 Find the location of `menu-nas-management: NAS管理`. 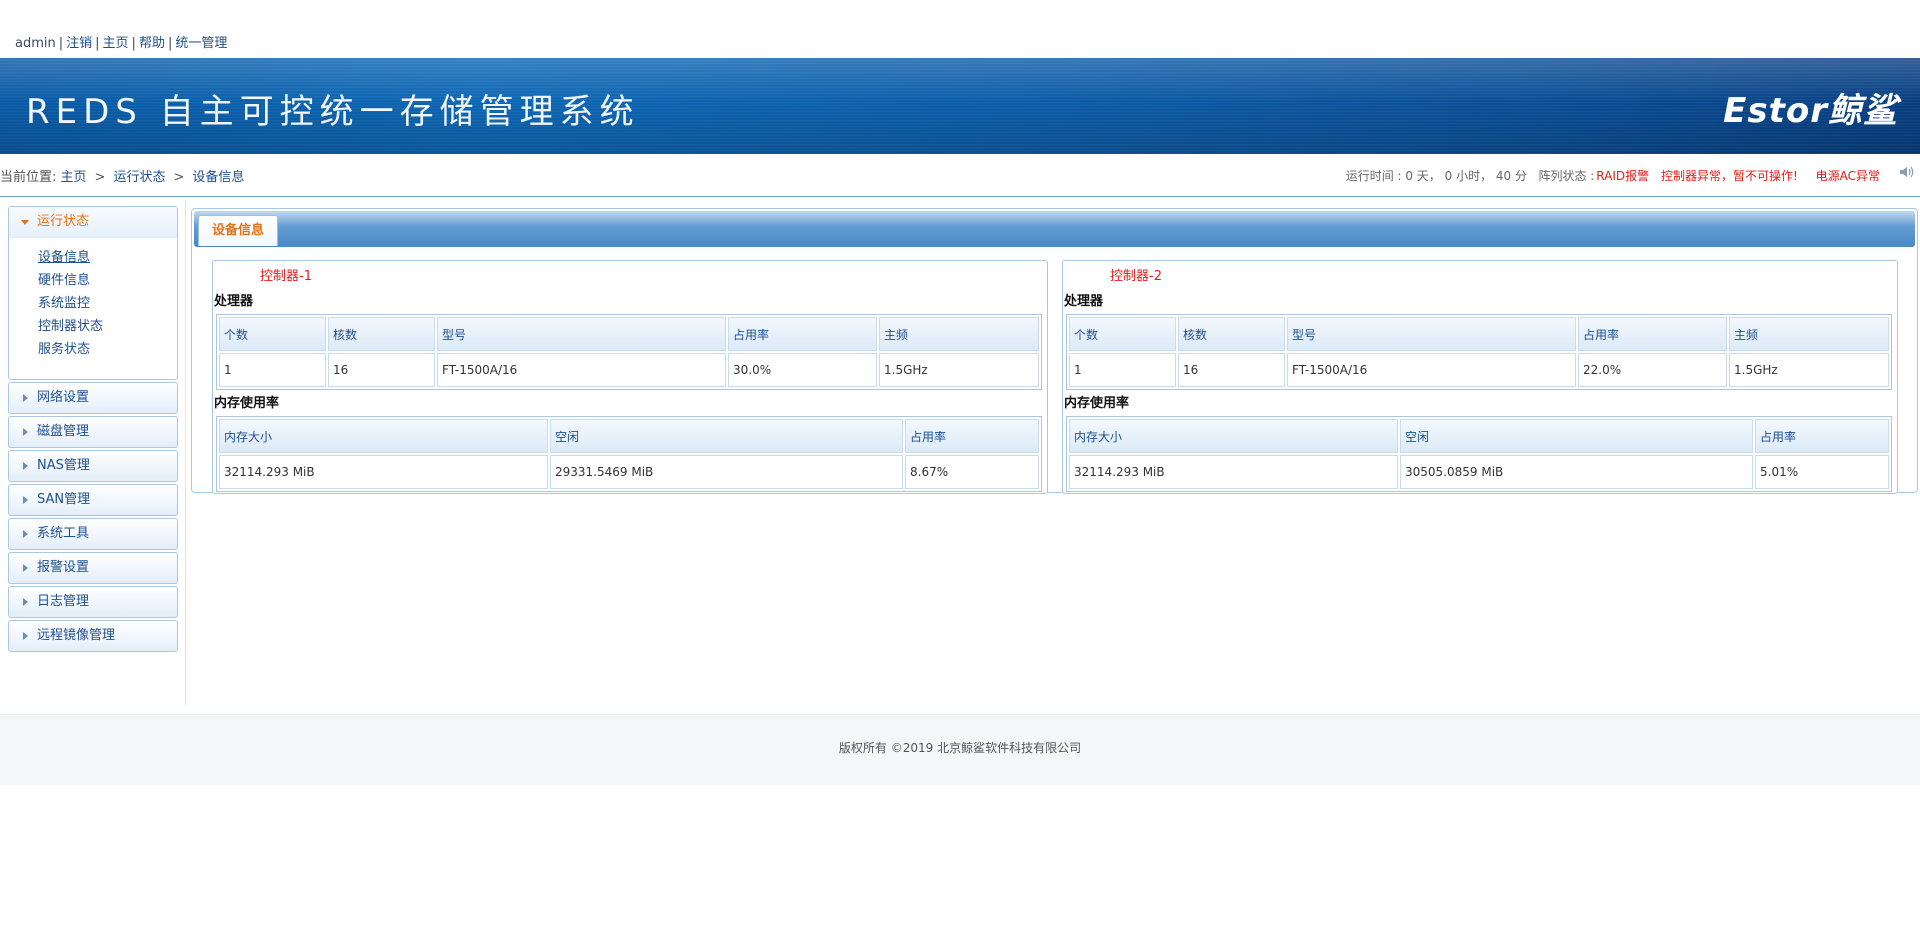

menu-nas-management: NAS管理 is located at coordinates (93, 466).